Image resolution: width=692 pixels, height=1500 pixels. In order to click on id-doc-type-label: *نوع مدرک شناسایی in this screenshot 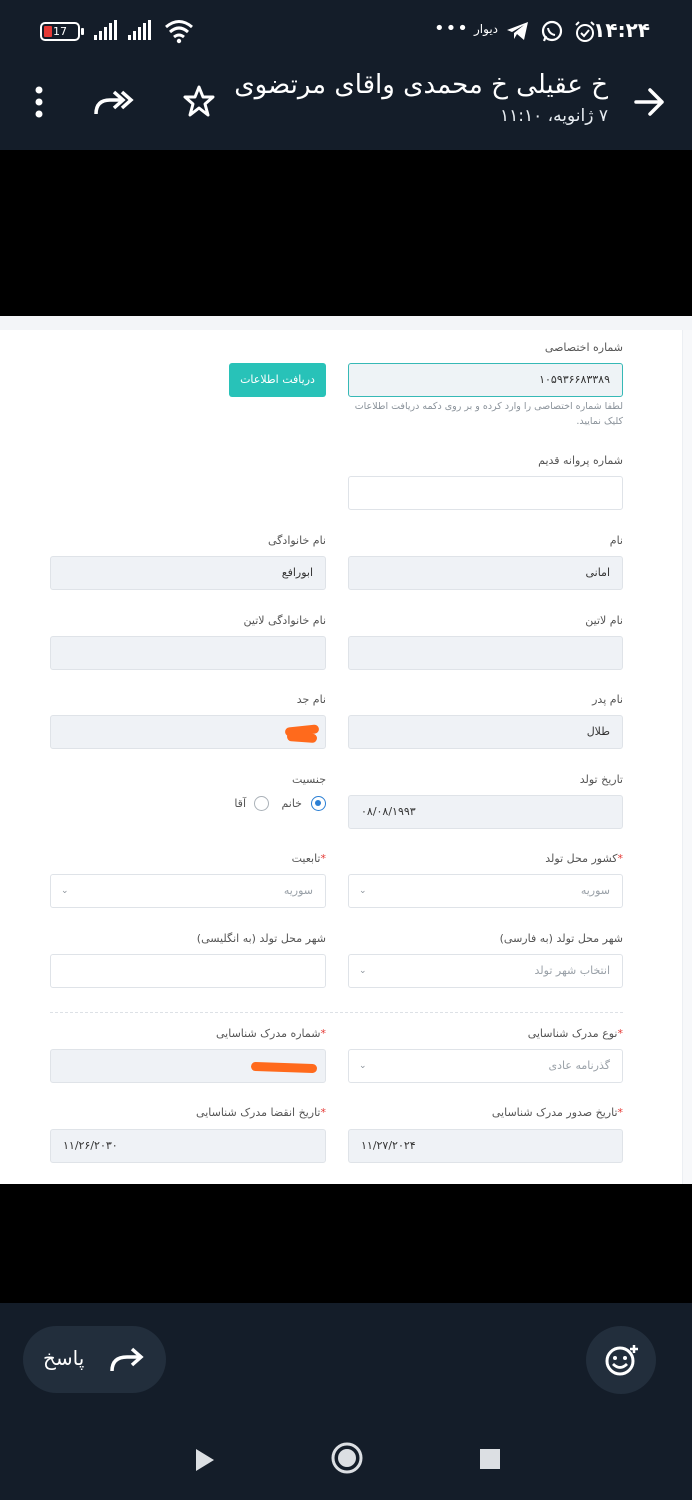, I will do `click(575, 1033)`.